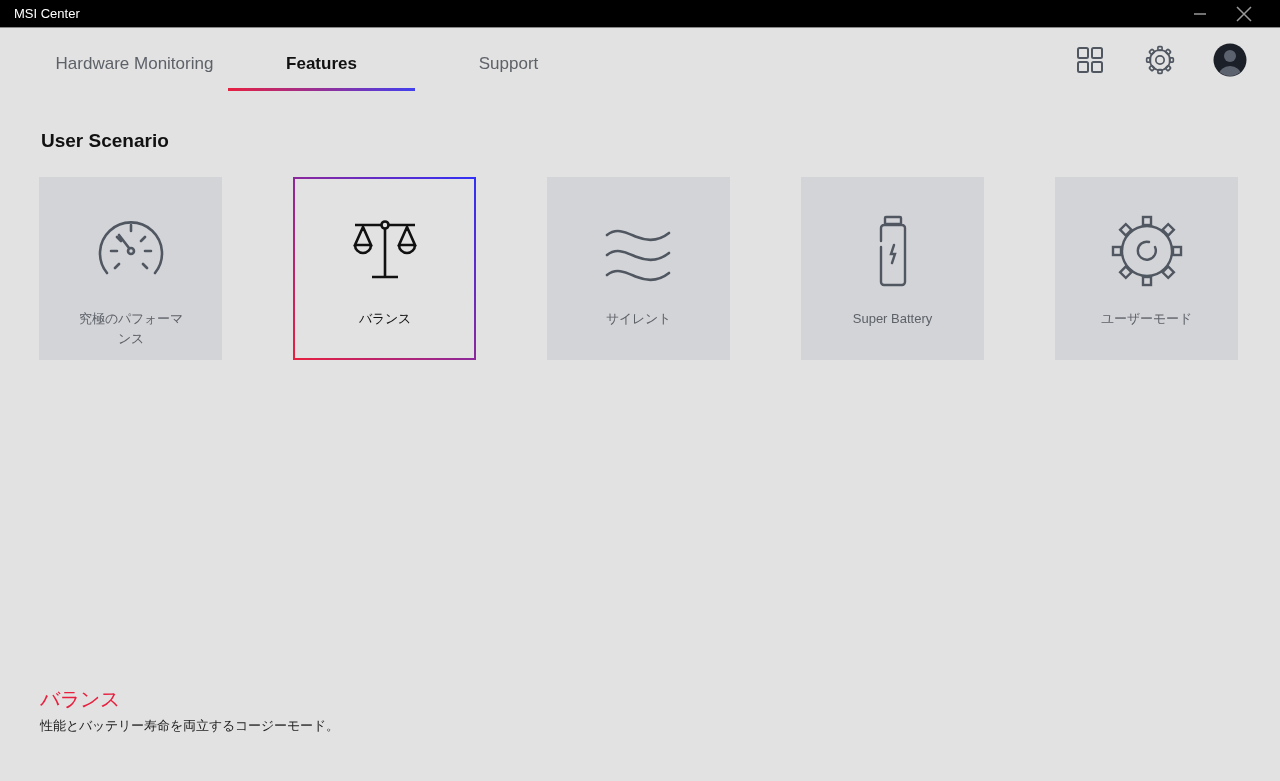 This screenshot has width=1280, height=781. What do you see at coordinates (1146, 251) in the screenshot?
I see `gear-icon` at bounding box center [1146, 251].